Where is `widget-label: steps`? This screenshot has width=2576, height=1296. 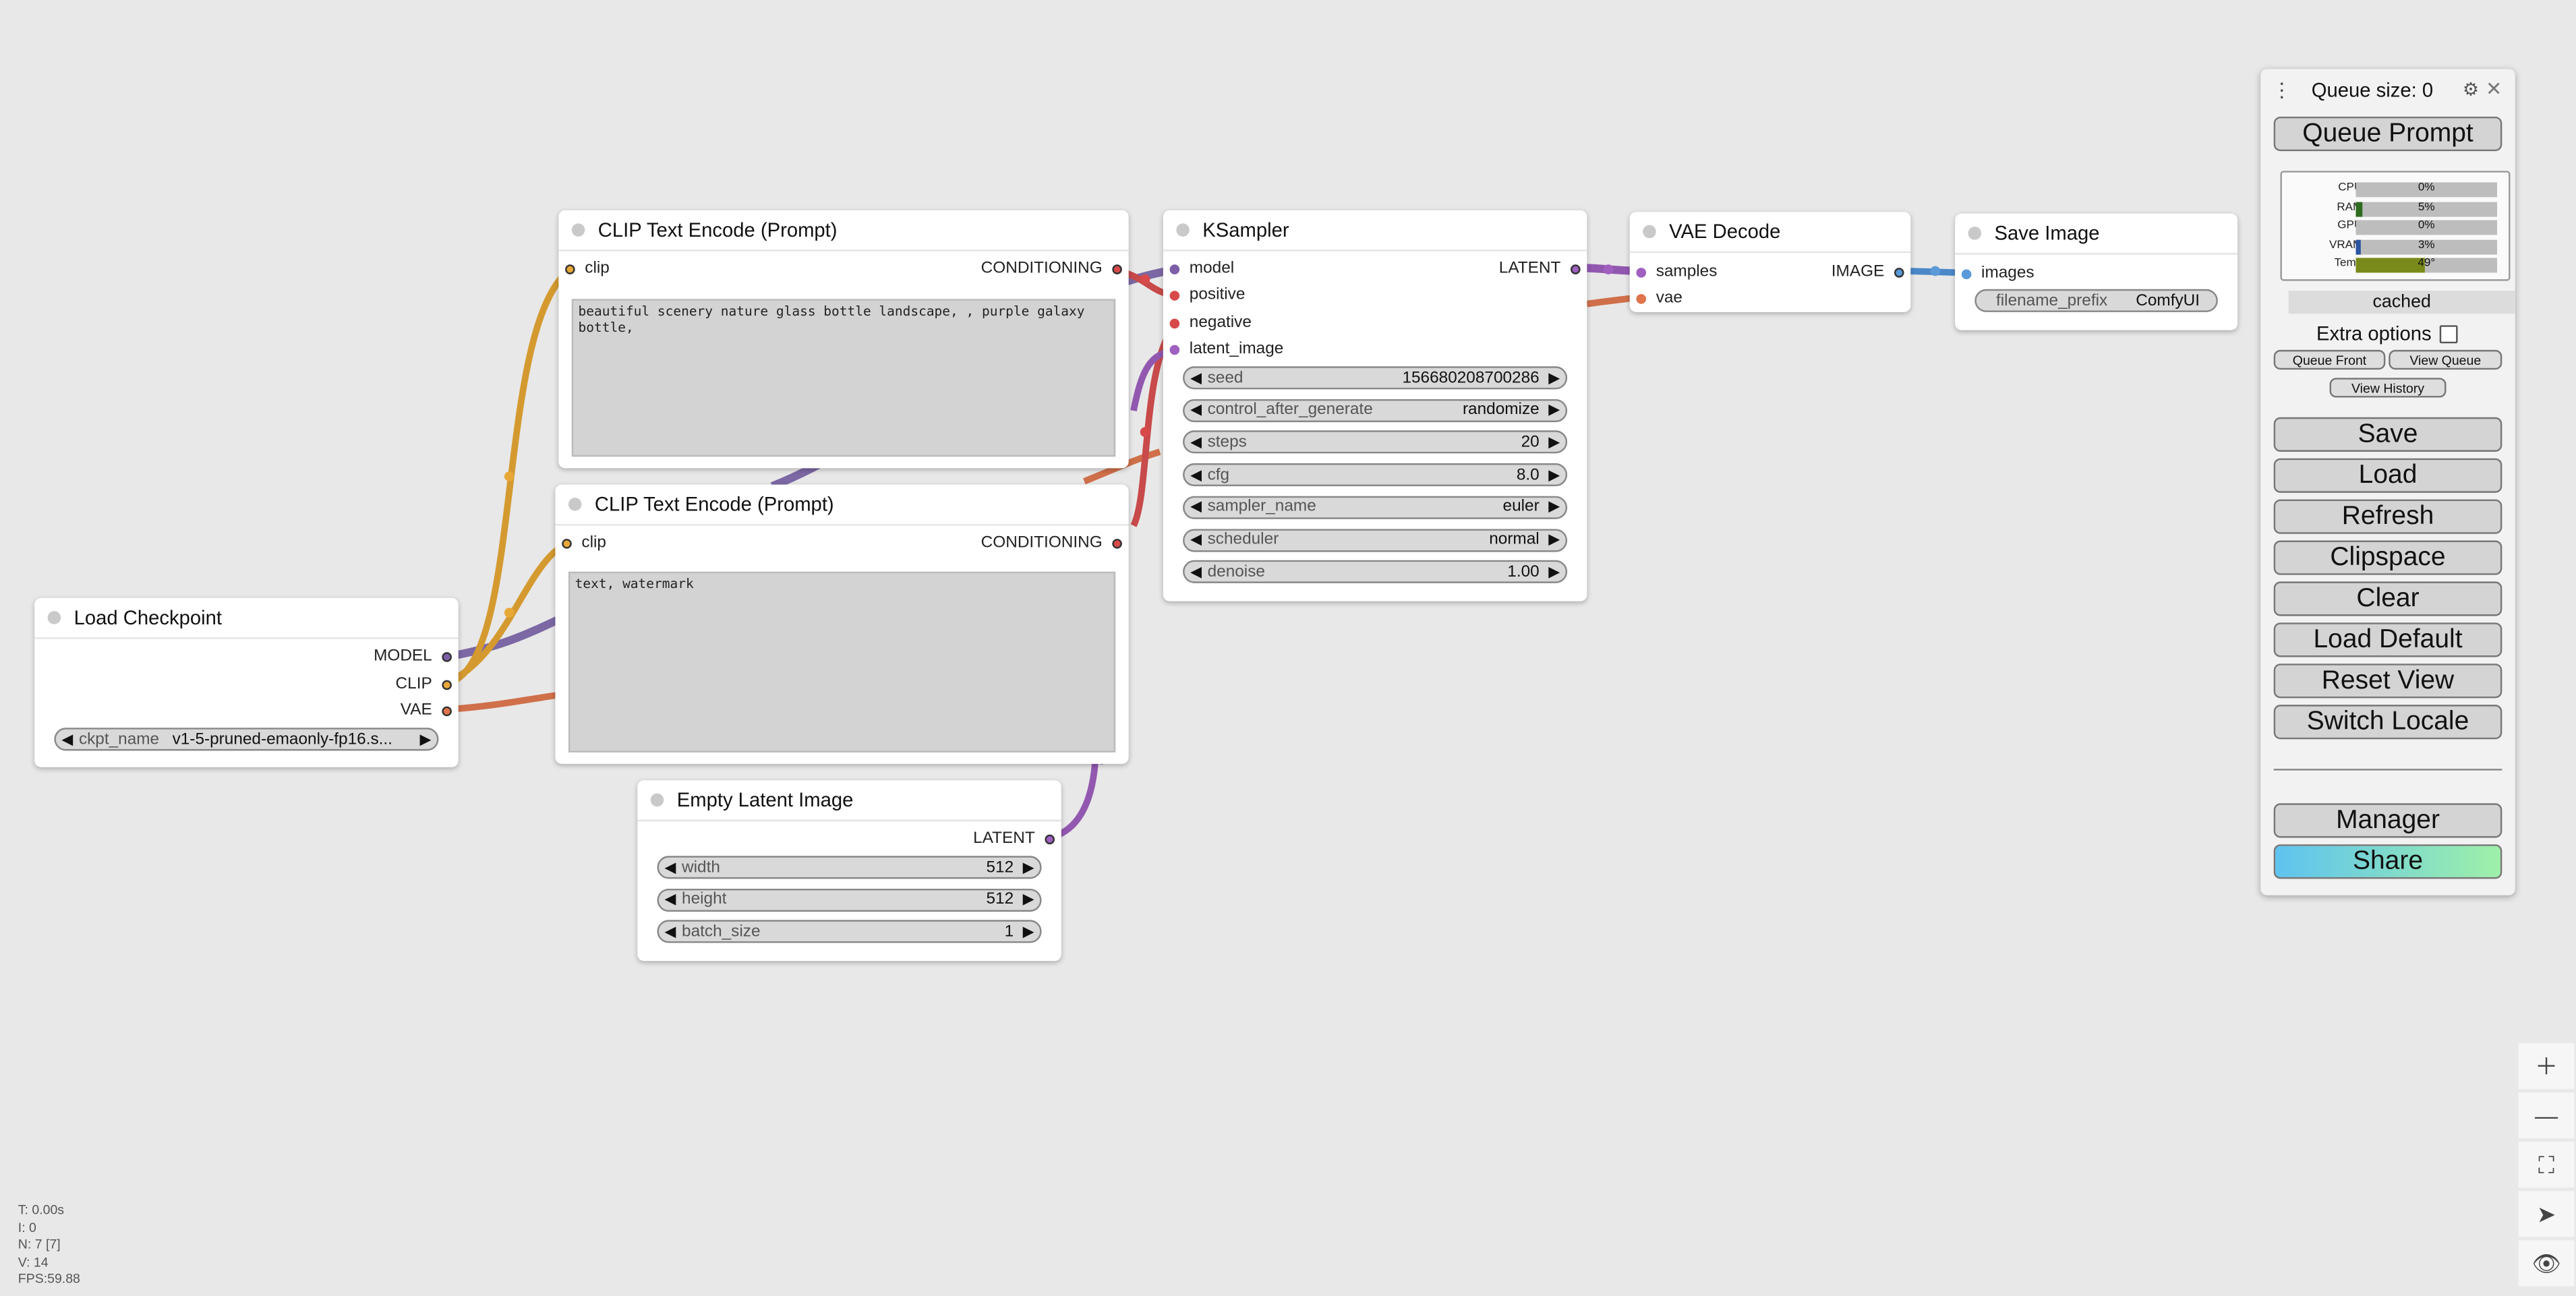
widget-label: steps is located at coordinates (1227, 443).